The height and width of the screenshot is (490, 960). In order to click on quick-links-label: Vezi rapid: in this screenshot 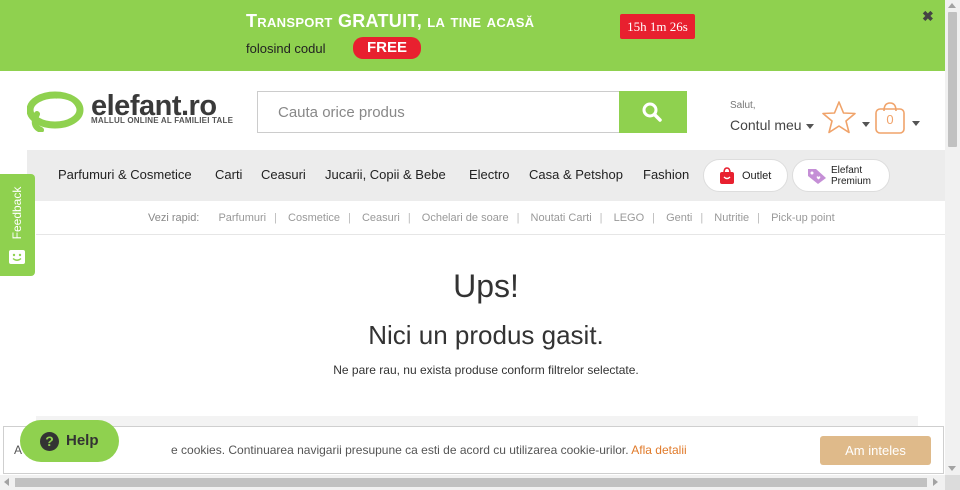, I will do `click(174, 218)`.